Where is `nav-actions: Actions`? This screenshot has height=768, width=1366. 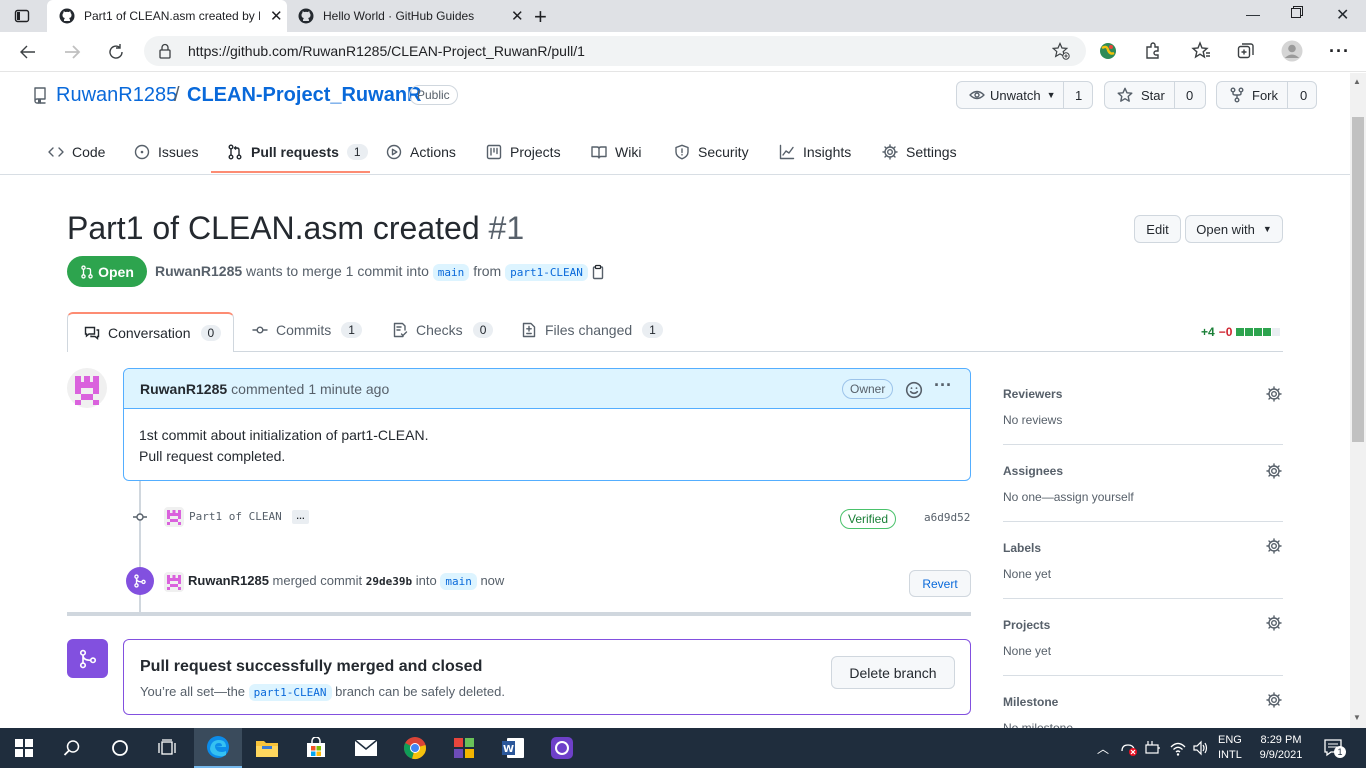 nav-actions: Actions is located at coordinates (421, 152).